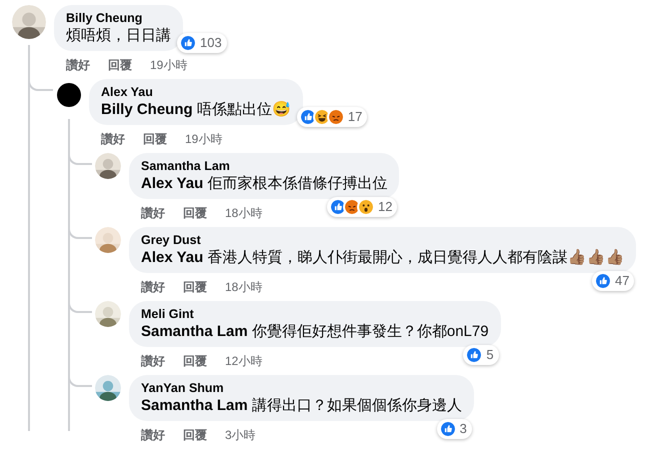  I want to click on timestamp: 3小時, so click(240, 435).